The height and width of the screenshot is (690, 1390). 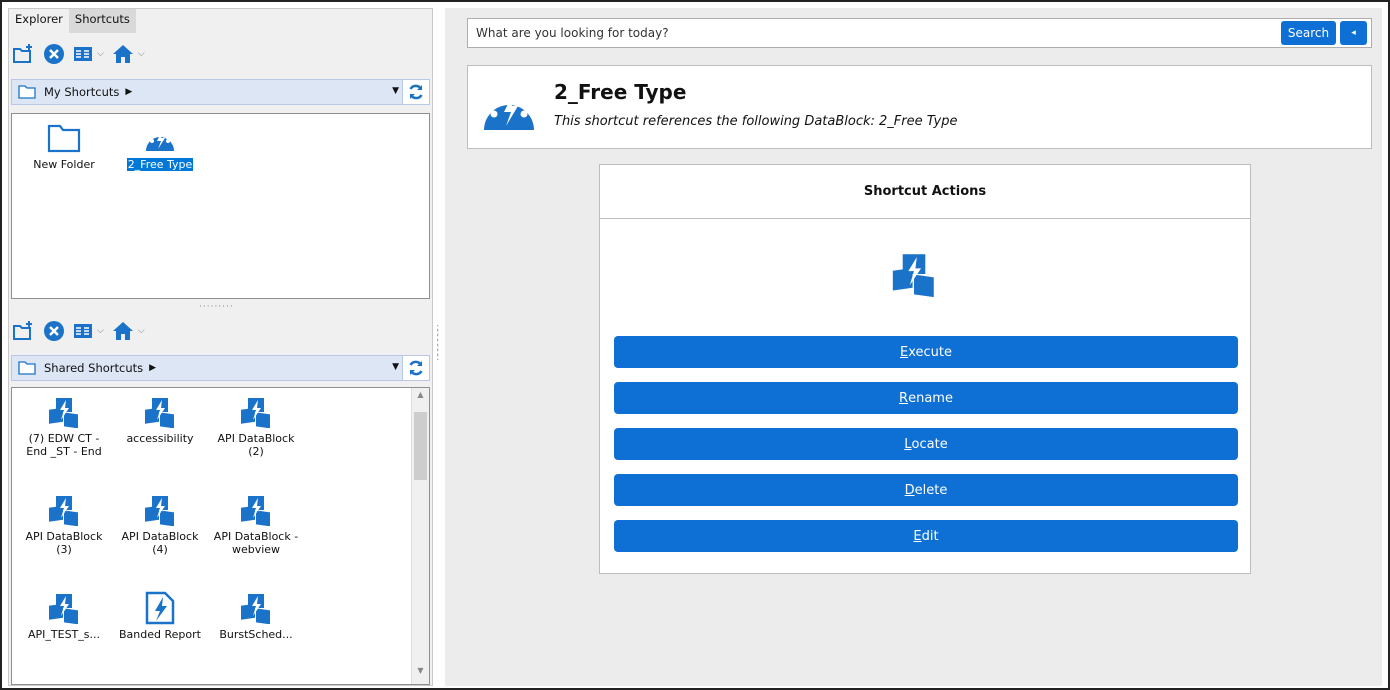 I want to click on item-label: API DataBlock (3), so click(x=64, y=543).